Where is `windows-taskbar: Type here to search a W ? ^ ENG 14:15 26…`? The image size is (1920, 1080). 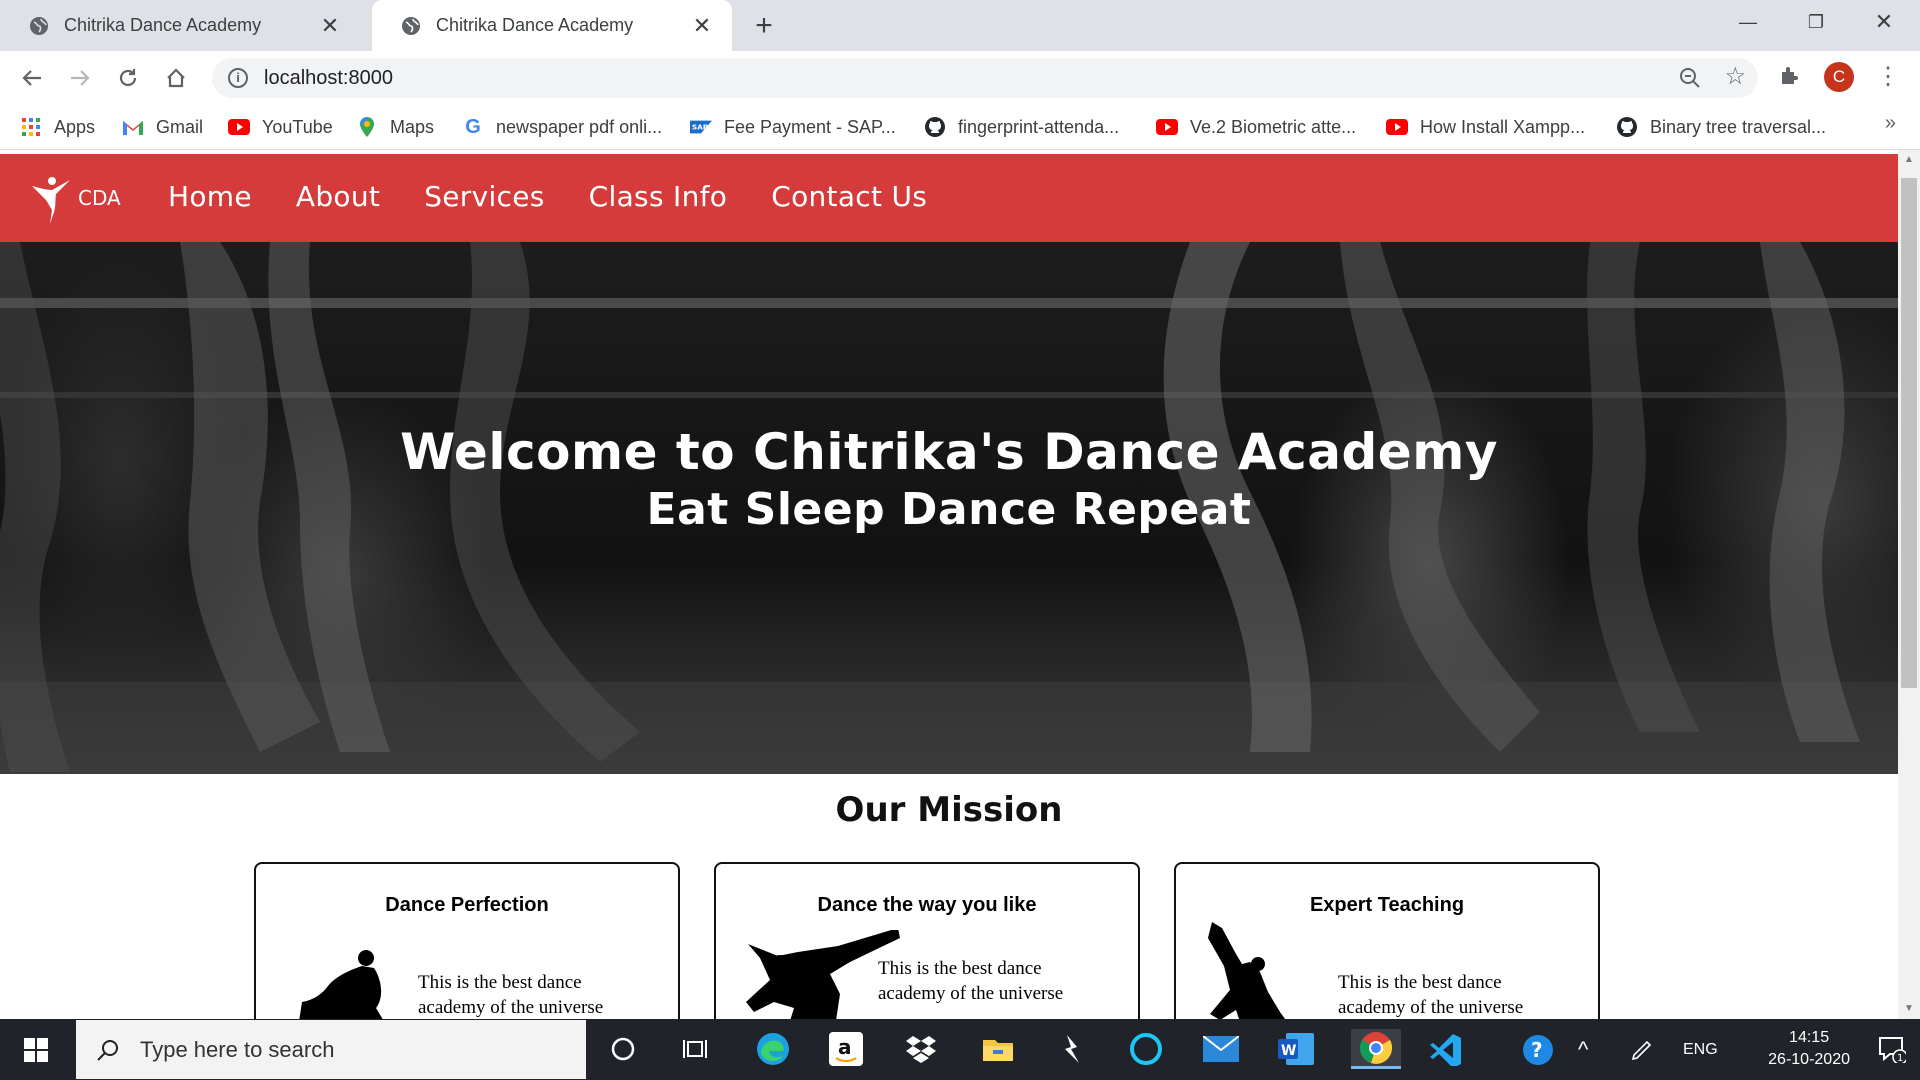
windows-taskbar: Type here to search a W ? ^ ENG 14:15 26… is located at coordinates (960, 1049).